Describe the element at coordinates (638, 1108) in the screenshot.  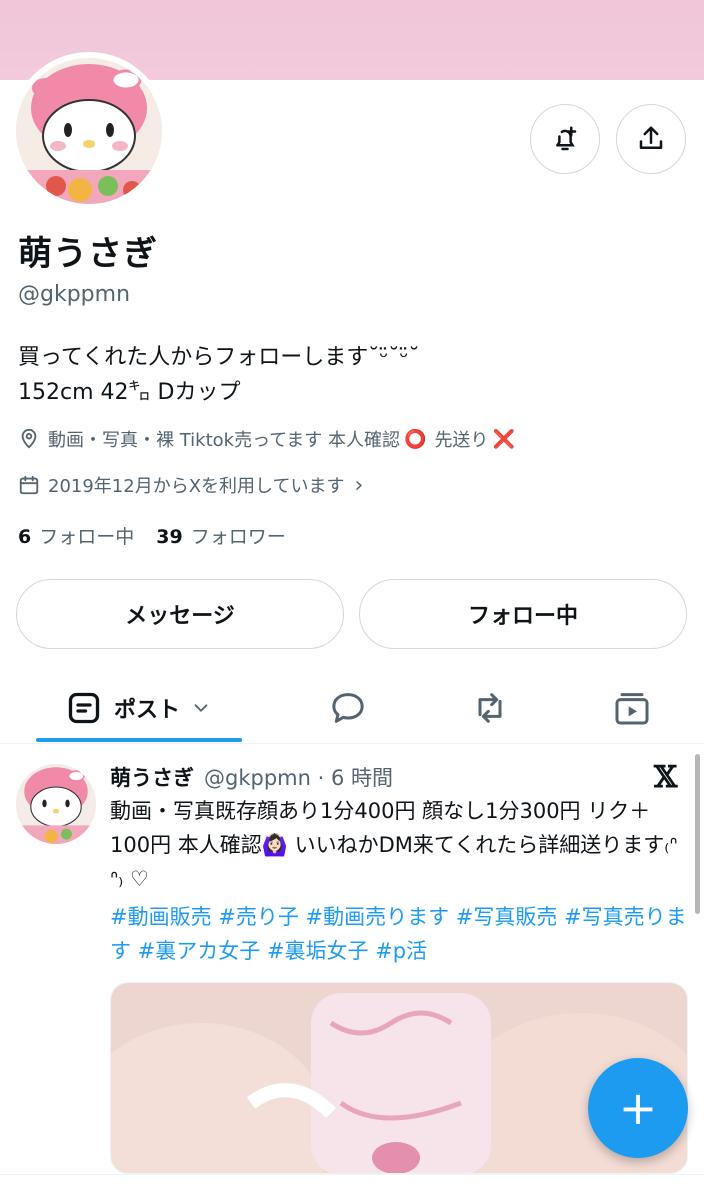
I see `compose-post-button: +` at that location.